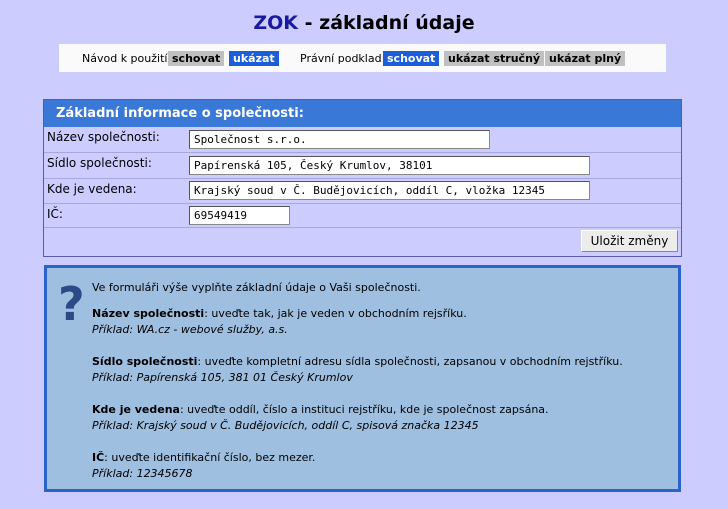  I want to click on help-desc: : uveďte identifikační číslo, bez mezer., so click(210, 457).